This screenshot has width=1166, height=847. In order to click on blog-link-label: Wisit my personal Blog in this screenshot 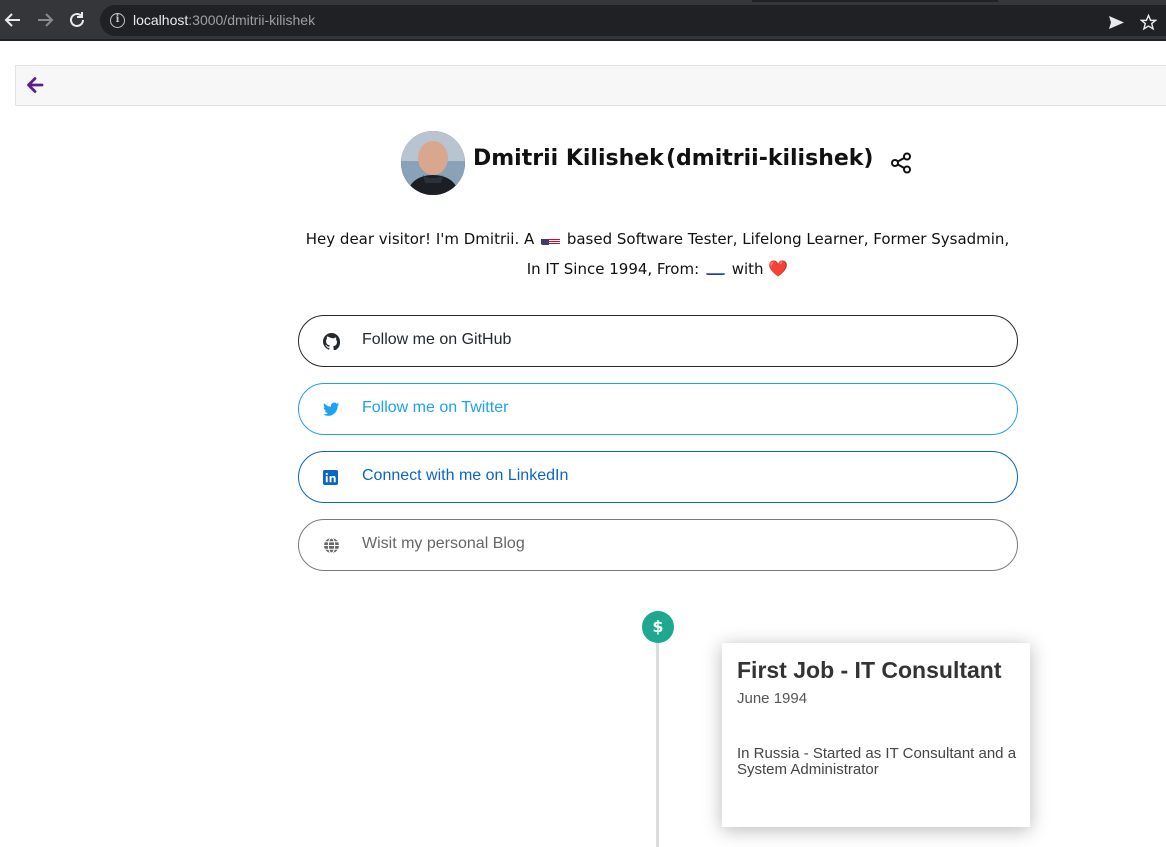, I will do `click(443, 543)`.